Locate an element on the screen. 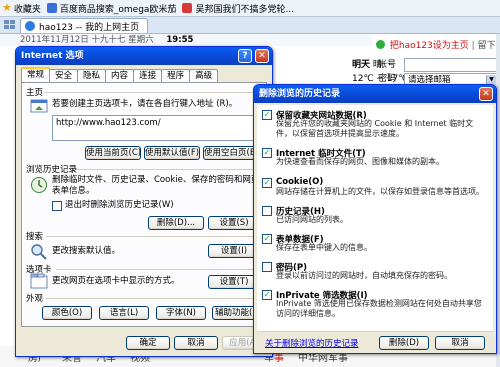 Image resolution: width=500 pixels, height=367 pixels. options-tabs: 常规 安全 隐私 内容 连接 程序 高级 is located at coordinates (120, 74).